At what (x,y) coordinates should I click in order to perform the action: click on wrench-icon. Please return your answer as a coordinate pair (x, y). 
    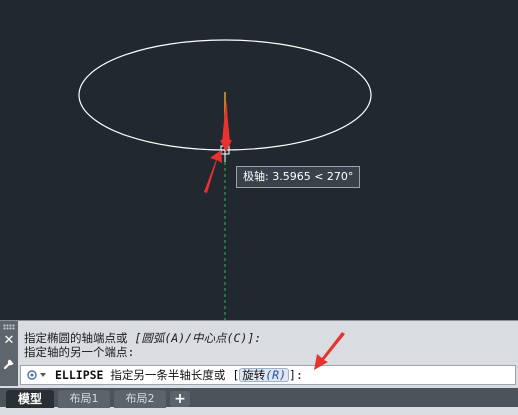
    Looking at the image, I should click on (9, 363).